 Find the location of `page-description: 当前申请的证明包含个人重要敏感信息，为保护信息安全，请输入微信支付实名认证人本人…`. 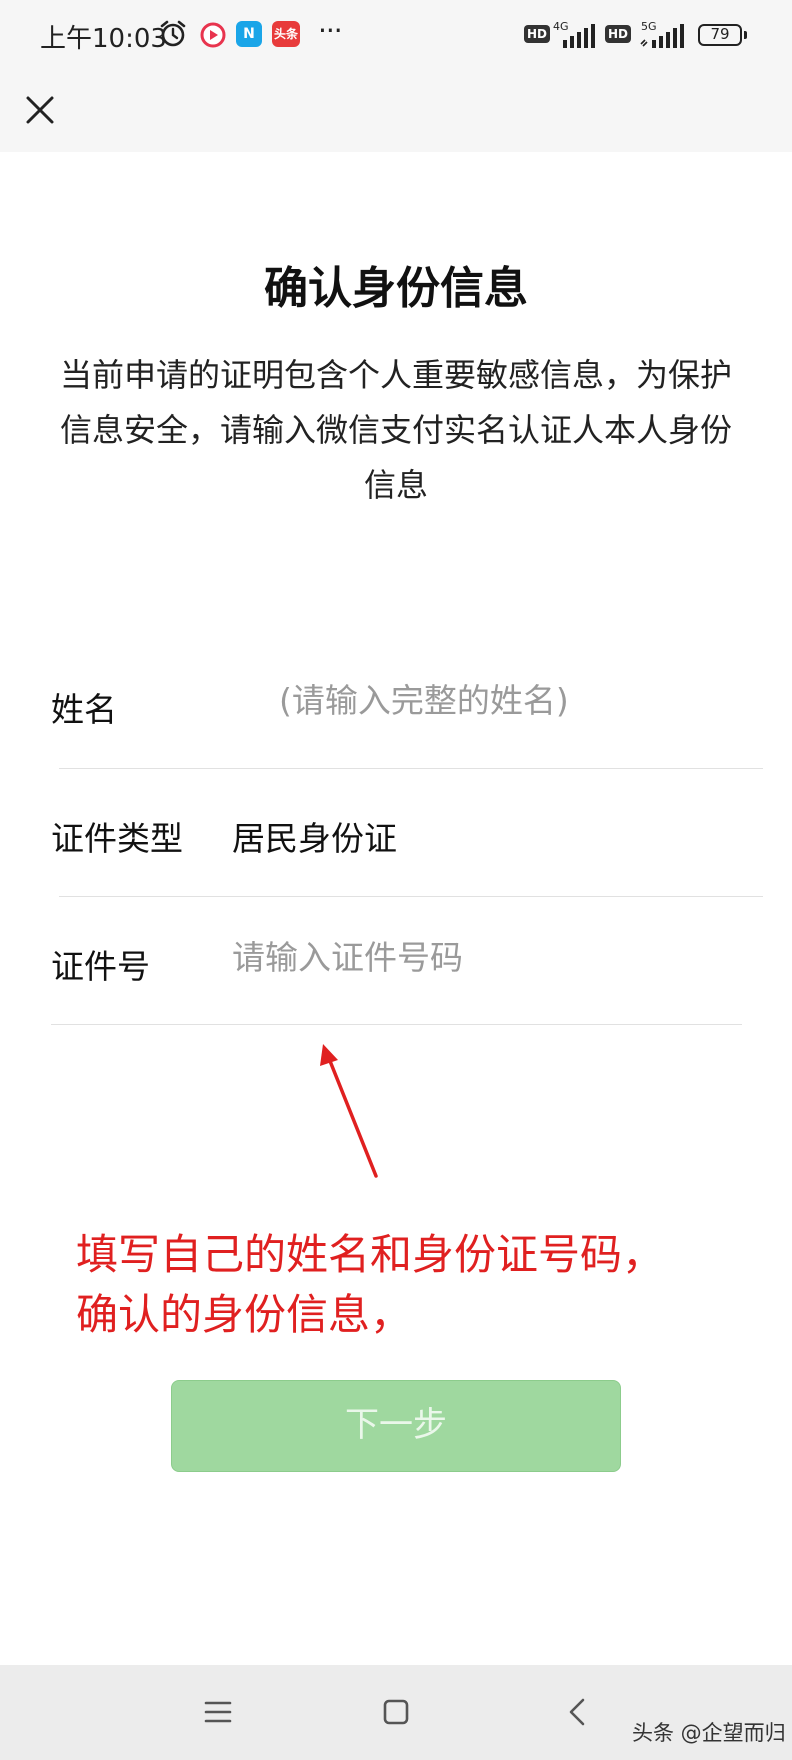

page-description: 当前申请的证明包含个人重要敏感信息，为保护信息安全，请输入微信支付实名认证人本人… is located at coordinates (396, 430).